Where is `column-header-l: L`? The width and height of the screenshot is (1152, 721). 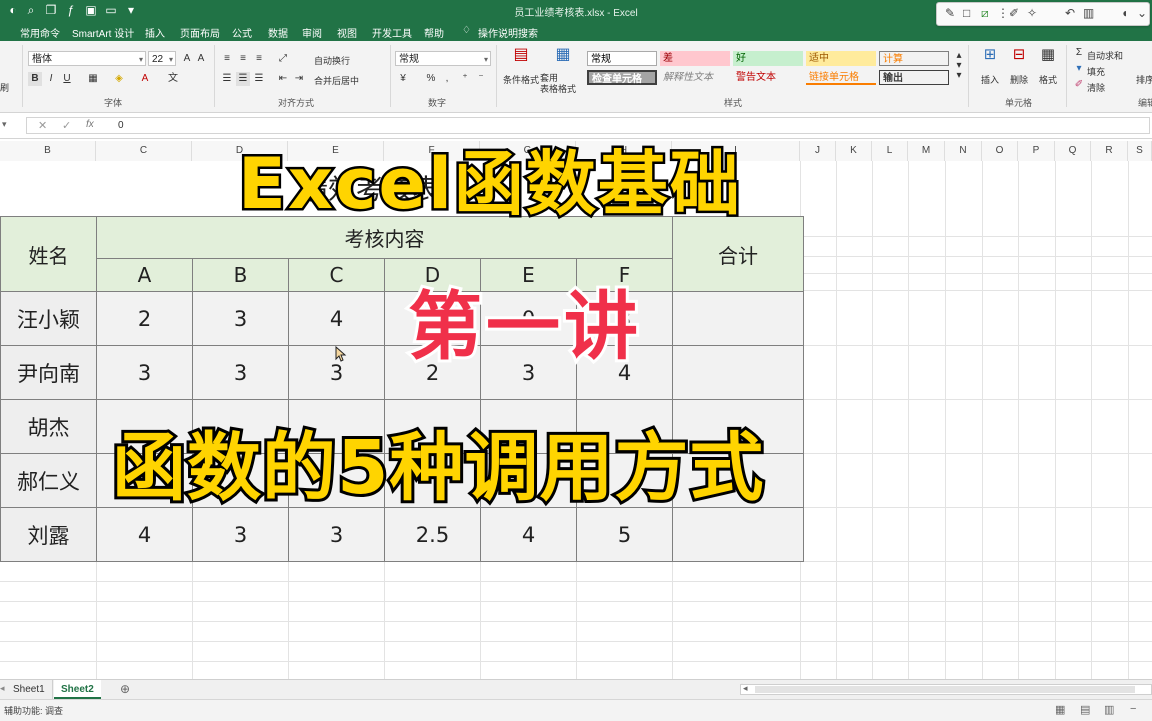 column-header-l: L is located at coordinates (890, 151).